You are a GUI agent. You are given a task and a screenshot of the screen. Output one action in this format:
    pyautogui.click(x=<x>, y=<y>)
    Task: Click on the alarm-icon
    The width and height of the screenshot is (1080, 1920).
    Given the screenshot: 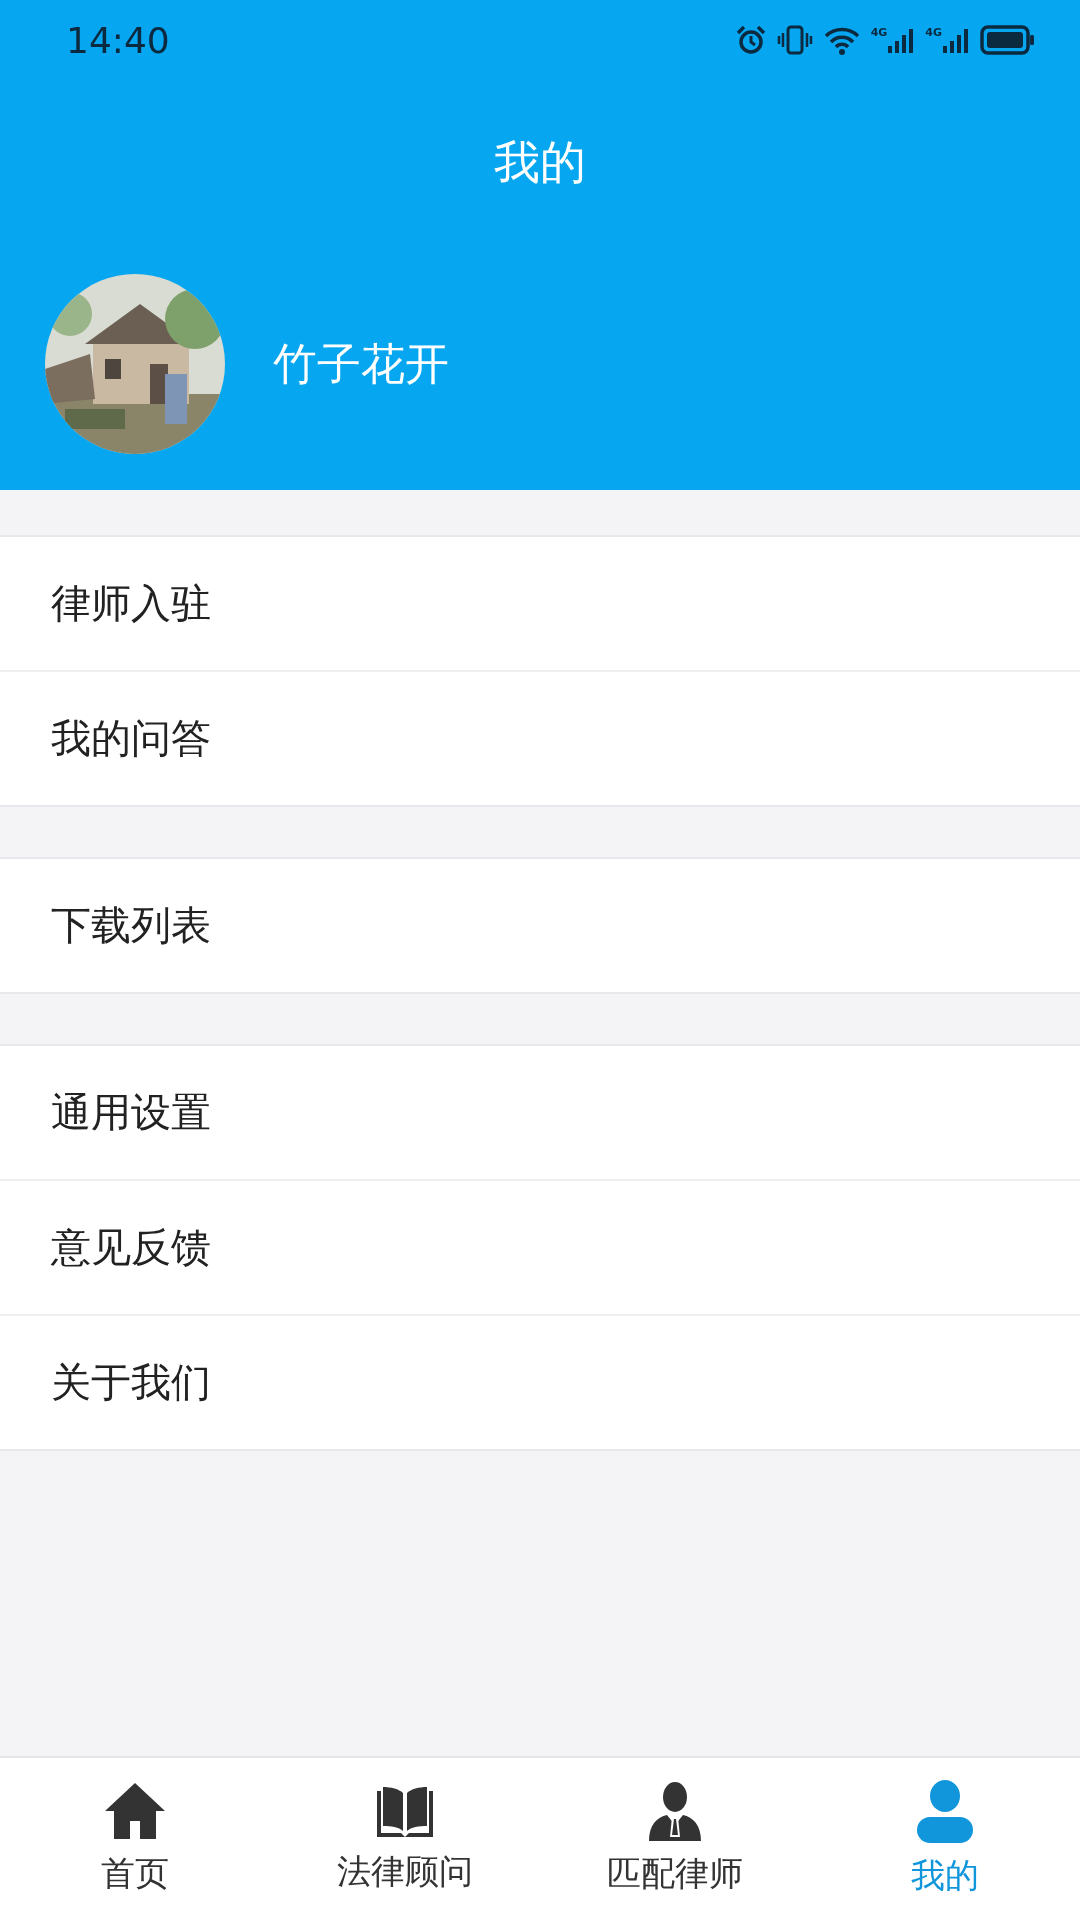 What is the action you would take?
    pyautogui.click(x=750, y=40)
    